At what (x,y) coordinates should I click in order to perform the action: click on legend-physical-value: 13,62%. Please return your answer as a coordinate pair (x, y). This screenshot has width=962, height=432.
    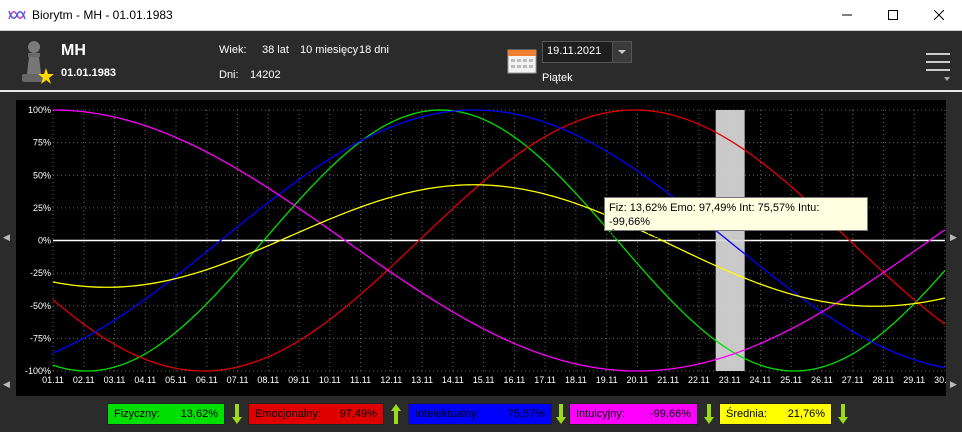
    Looking at the image, I should click on (199, 414).